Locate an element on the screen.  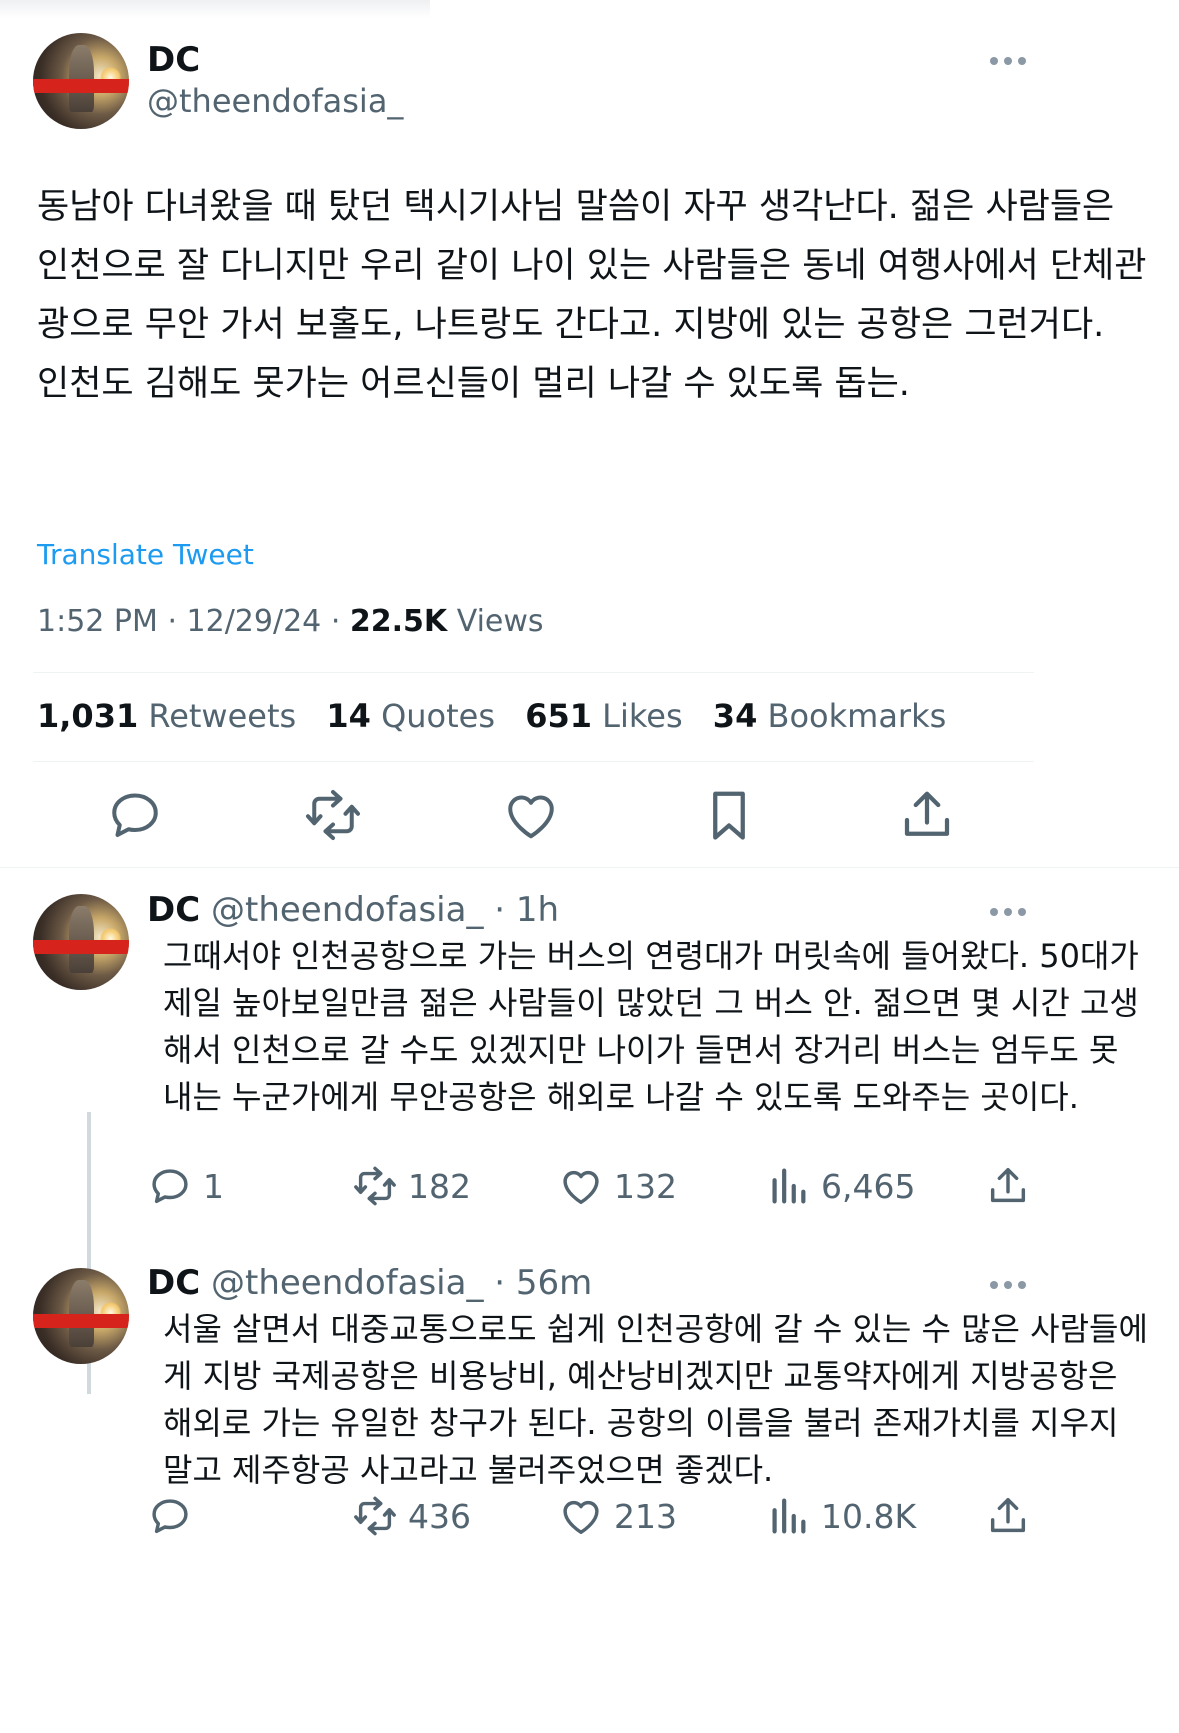
retweet-count: 436 is located at coordinates (439, 1516).